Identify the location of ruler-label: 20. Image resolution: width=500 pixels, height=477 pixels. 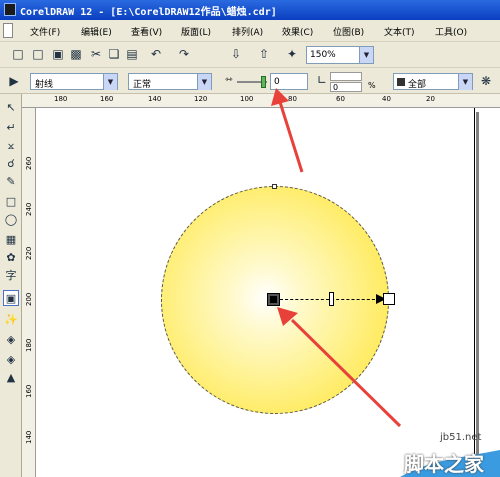
(430, 99).